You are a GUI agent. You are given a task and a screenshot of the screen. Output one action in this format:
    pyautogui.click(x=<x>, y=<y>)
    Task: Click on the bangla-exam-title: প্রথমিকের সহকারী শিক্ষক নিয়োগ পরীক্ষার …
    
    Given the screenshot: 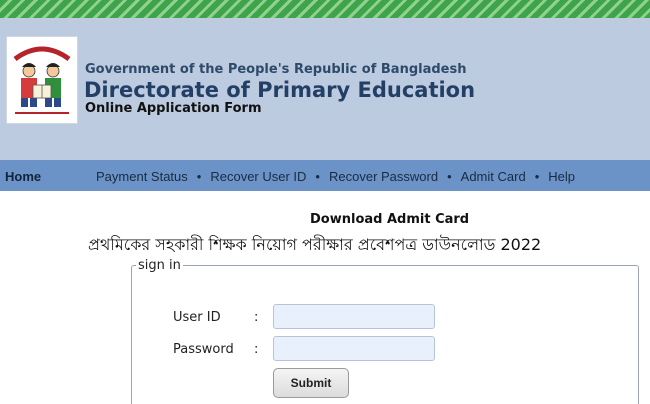 What is the action you would take?
    pyautogui.click(x=315, y=244)
    